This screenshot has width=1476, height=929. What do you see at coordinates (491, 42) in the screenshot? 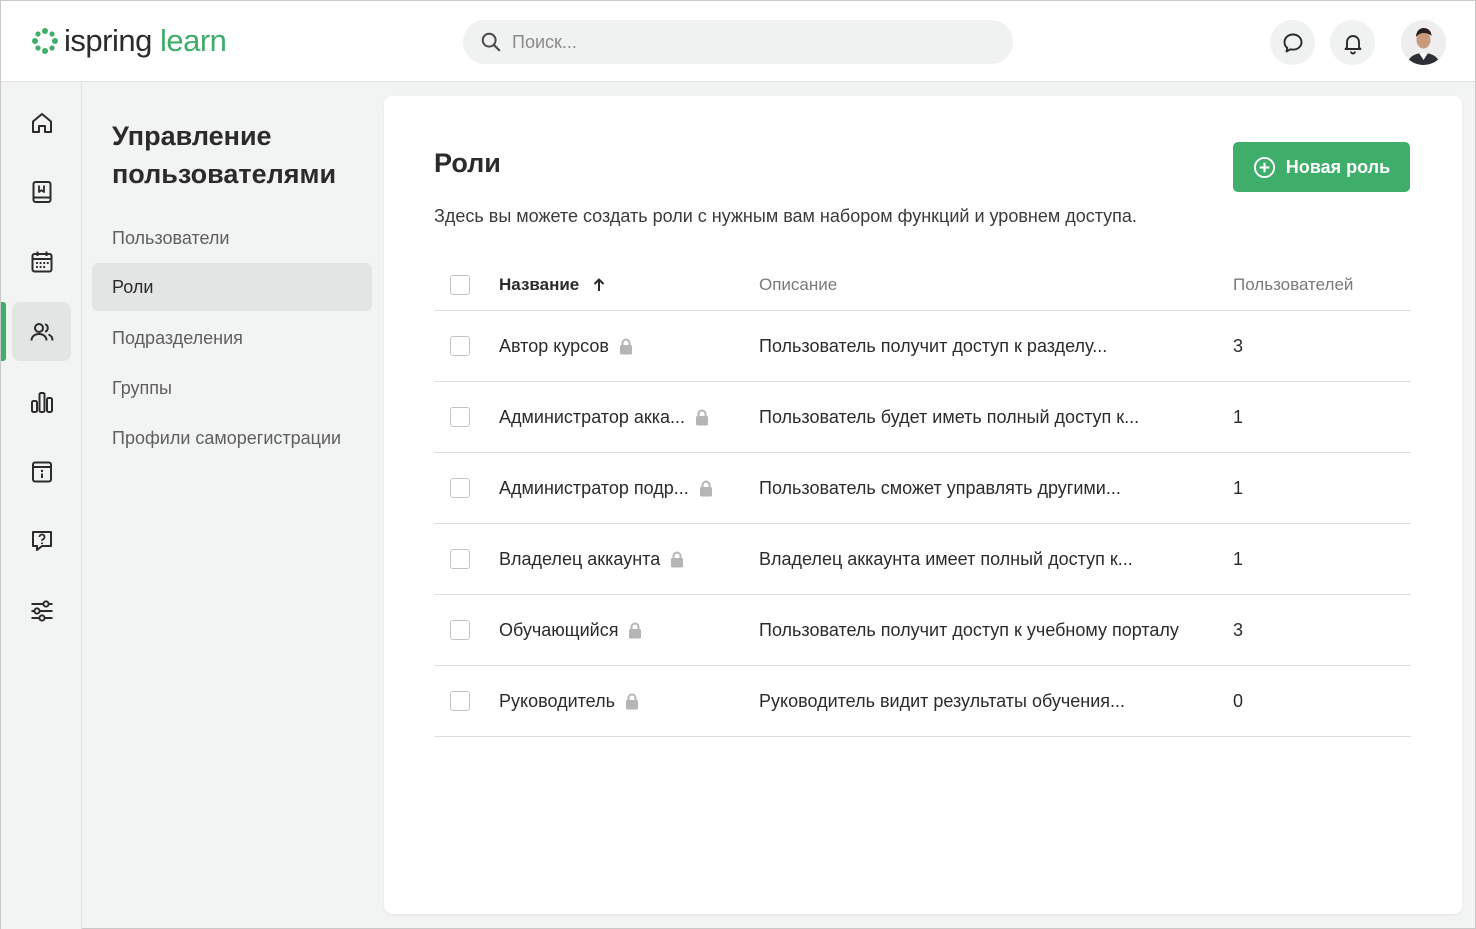
I see `search-icon` at bounding box center [491, 42].